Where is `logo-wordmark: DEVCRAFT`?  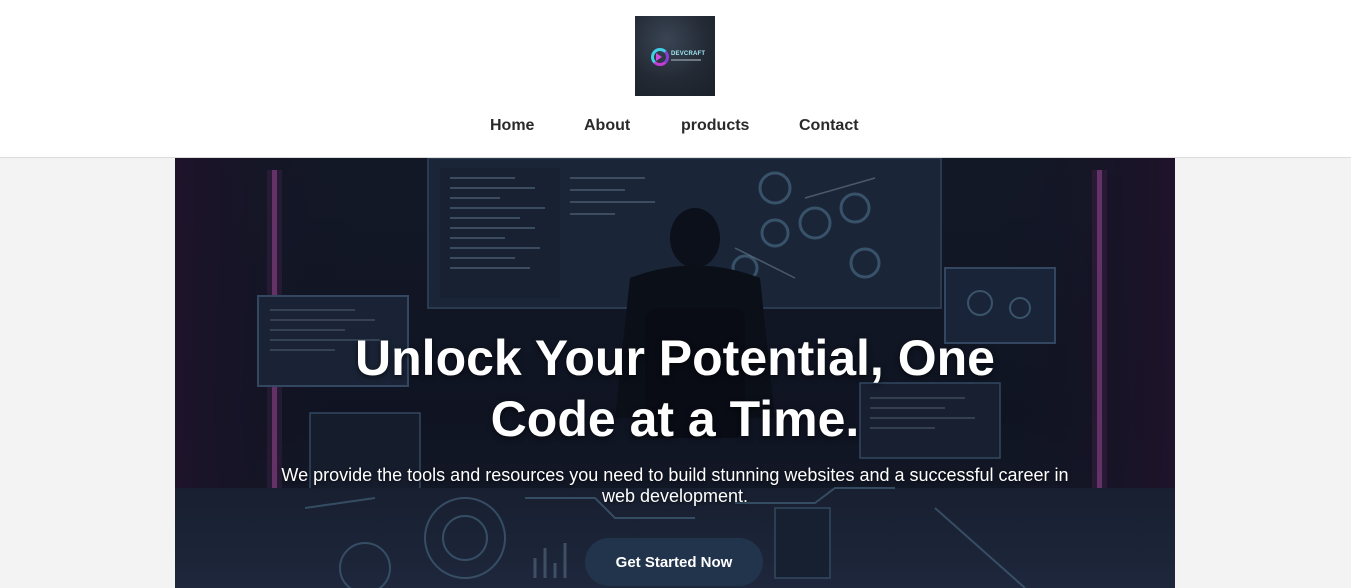
logo-wordmark: DEVCRAFT is located at coordinates (688, 54).